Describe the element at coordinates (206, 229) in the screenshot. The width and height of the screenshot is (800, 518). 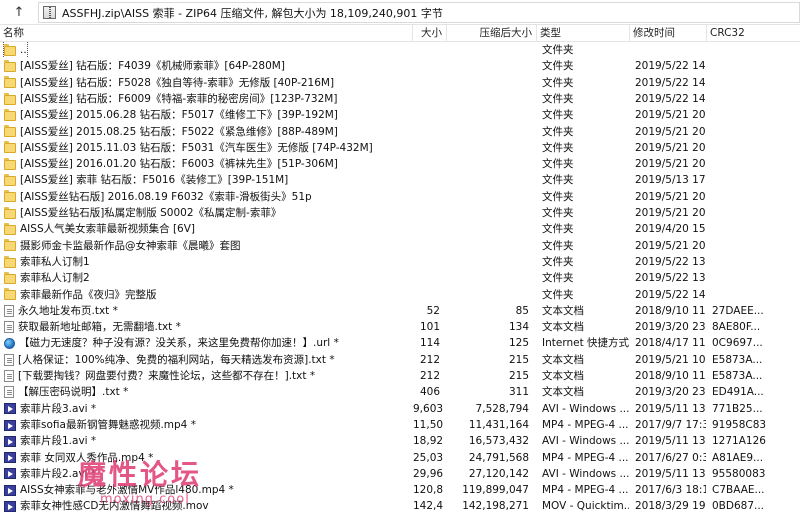
I see `file-name-cell: AISS人气美女索菲最新视频集合 [6V]` at that location.